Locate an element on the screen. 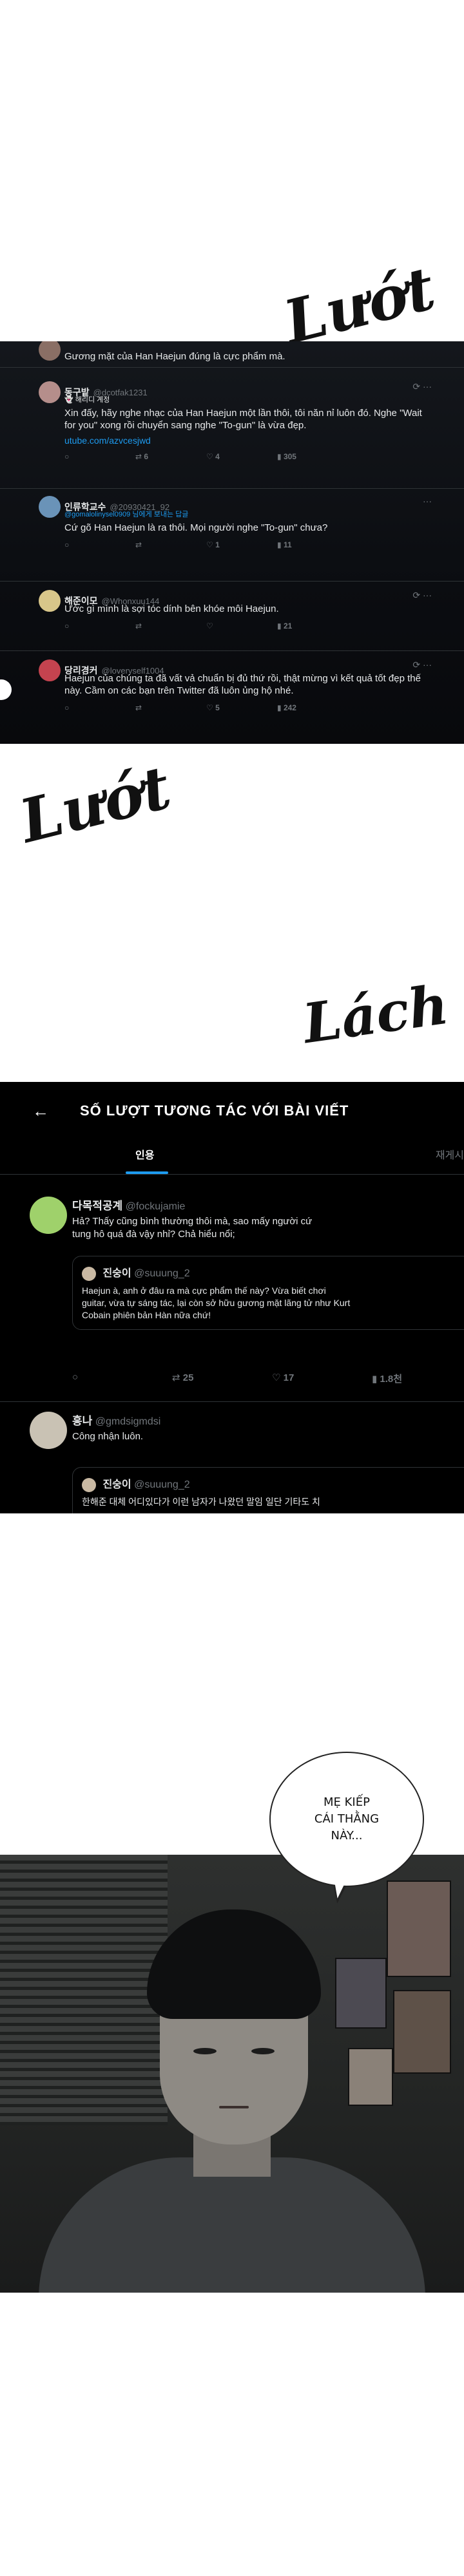 This screenshot has width=464, height=2576. character-eye-left is located at coordinates (205, 2051).